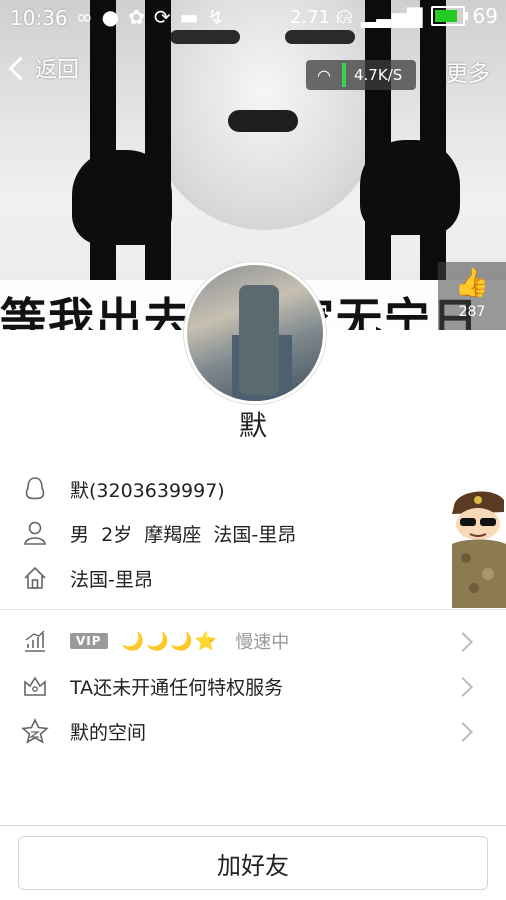 This screenshot has width=506, height=900. Describe the element at coordinates (253, 18) in the screenshot. I see `status-bar: 10:36 ∞ ● ✿ ⟳ ▬ ↯ 2.71 K/s ◠ ▂▃▅▇ 69` at that location.